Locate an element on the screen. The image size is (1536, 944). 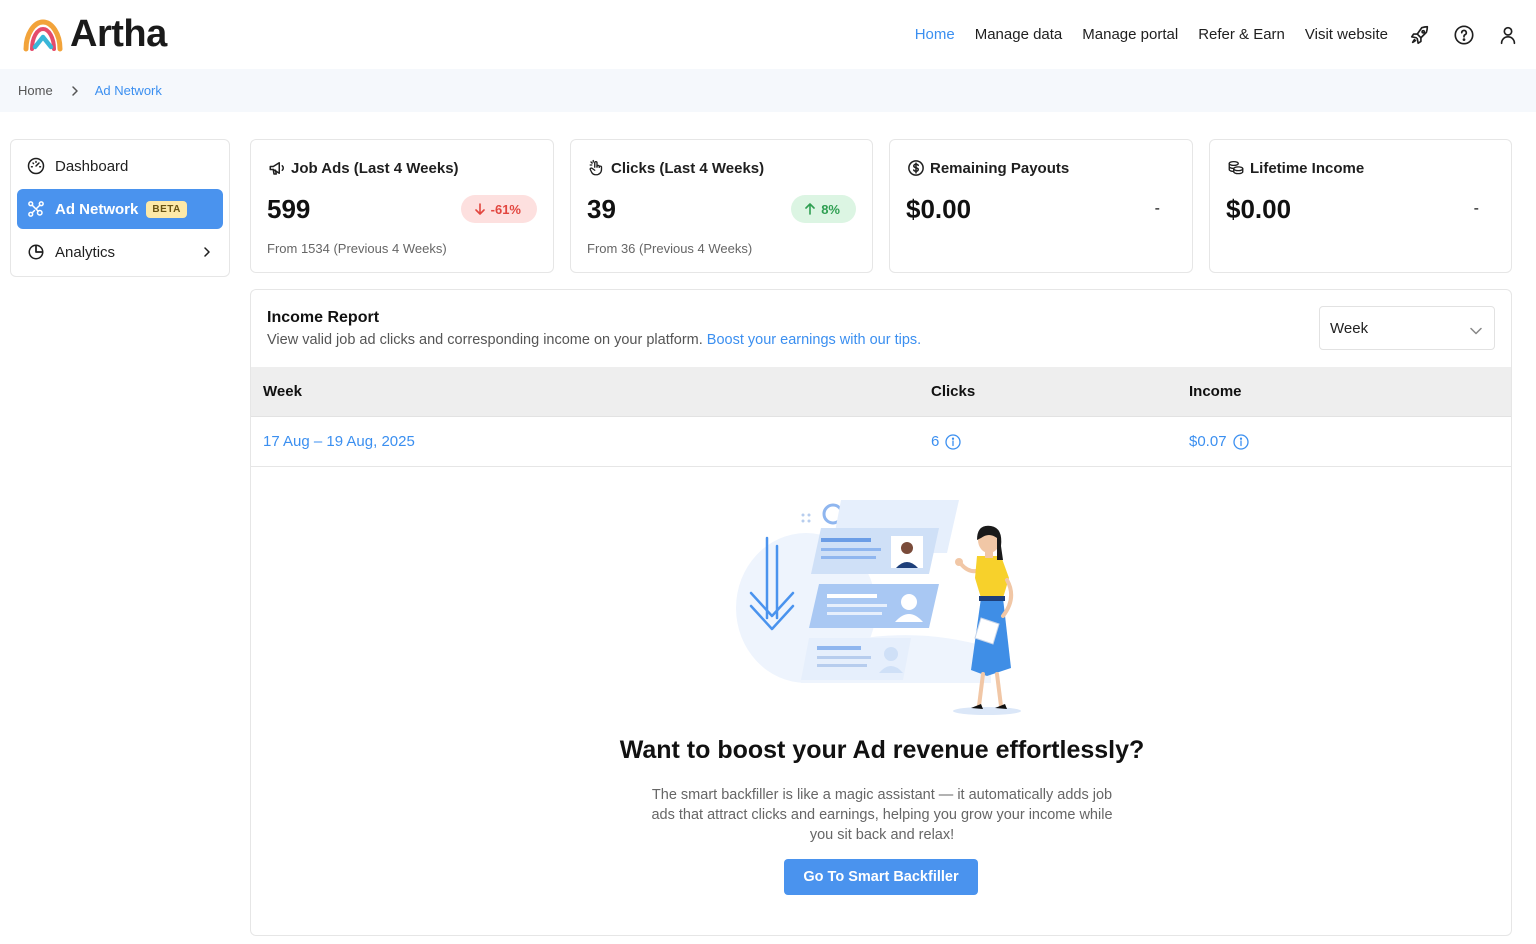
stat-card-remaining-payouts: Remaining Payouts $0.00 - is located at coordinates (1041, 206).